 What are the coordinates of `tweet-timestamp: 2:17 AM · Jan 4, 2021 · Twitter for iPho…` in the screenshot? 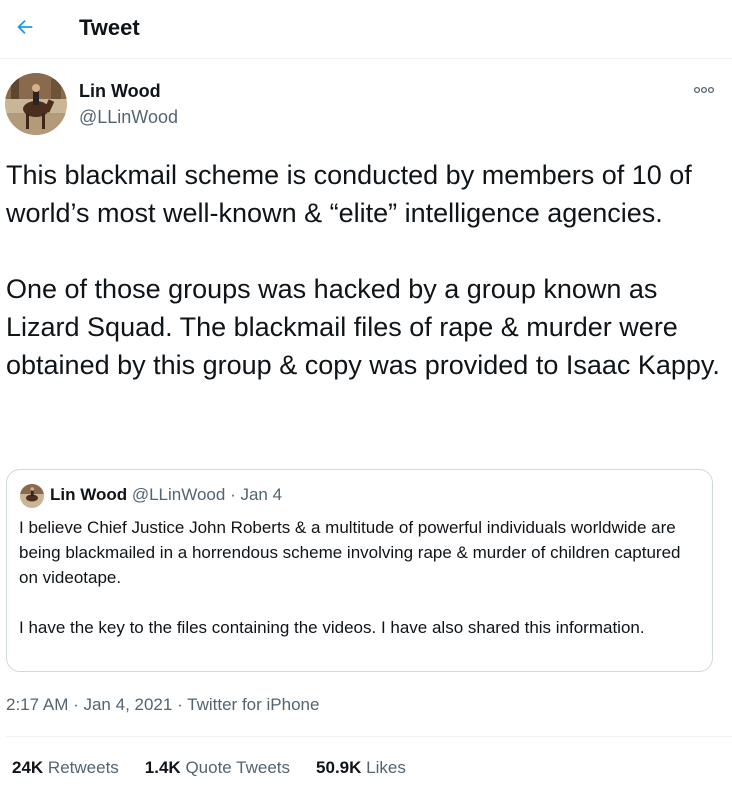 It's located at (162, 705).